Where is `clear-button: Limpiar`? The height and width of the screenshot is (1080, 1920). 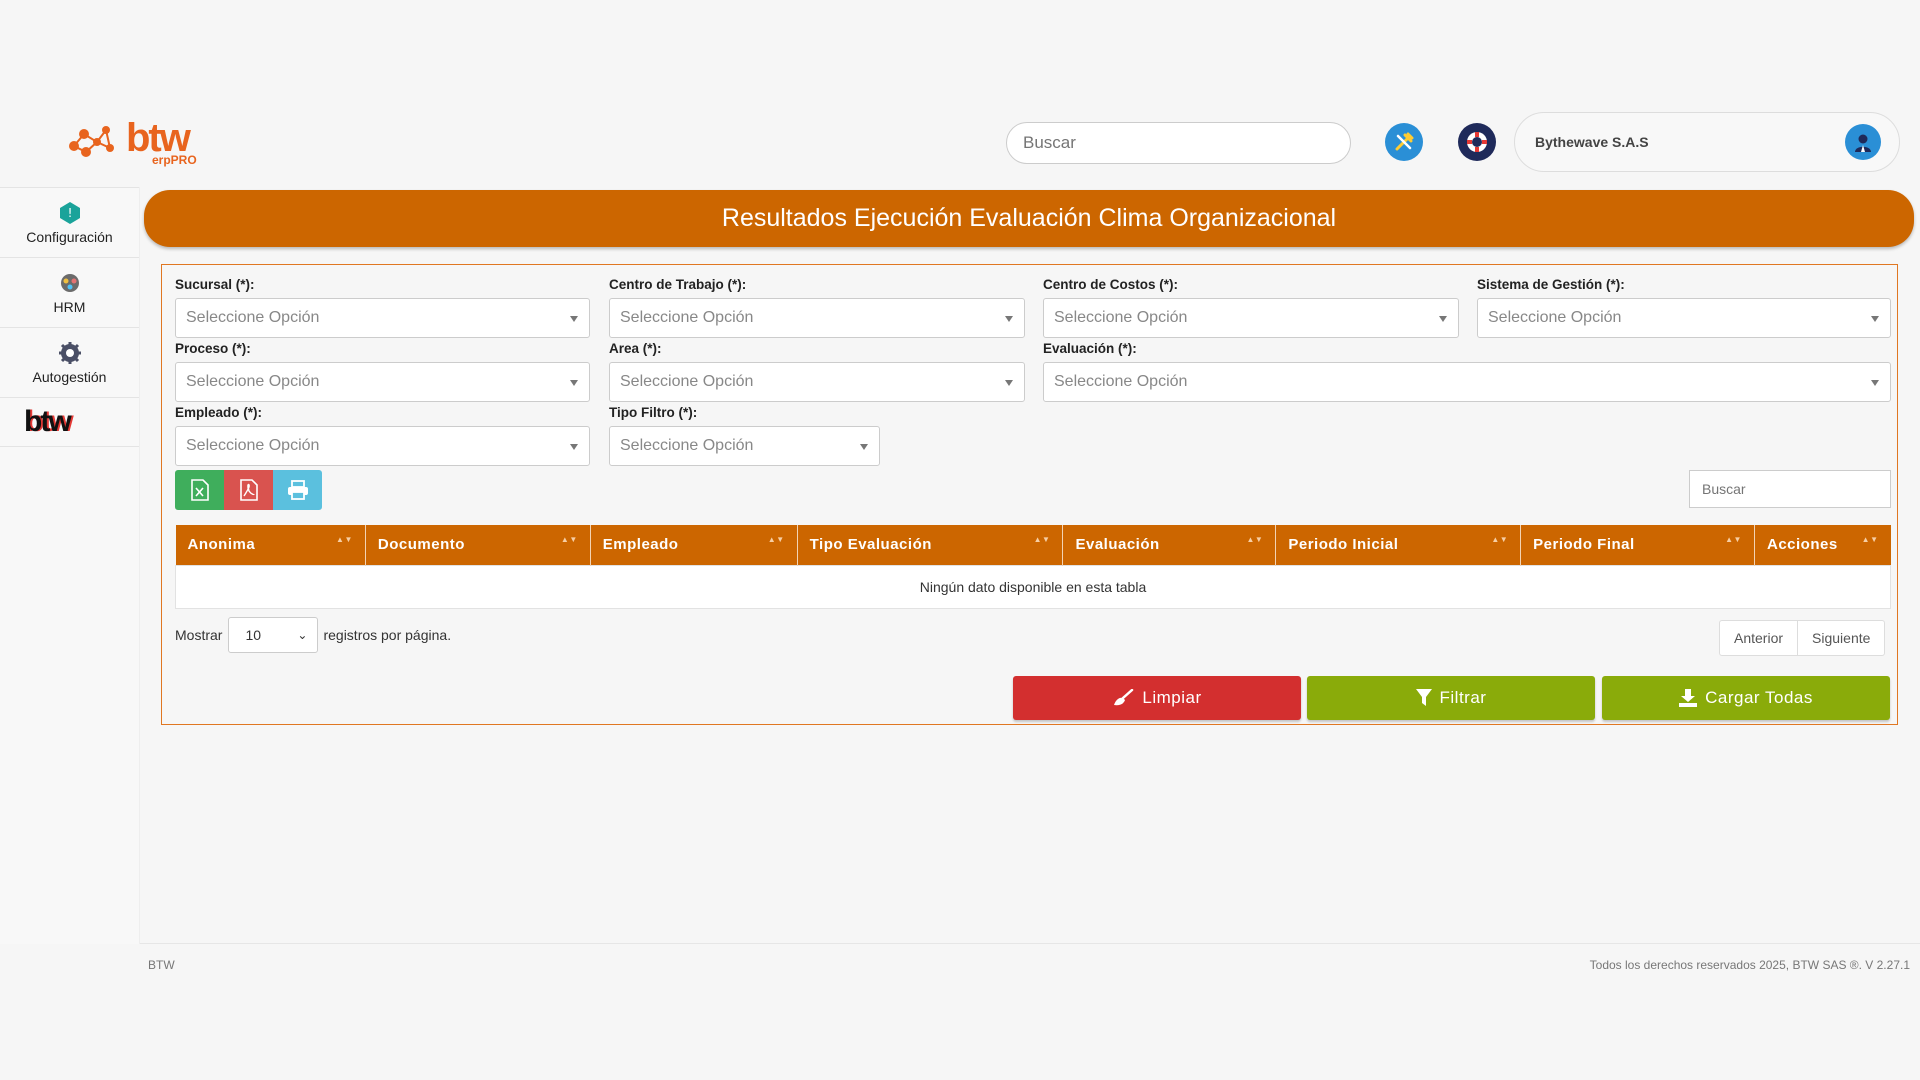
clear-button: Limpiar is located at coordinates (1157, 698).